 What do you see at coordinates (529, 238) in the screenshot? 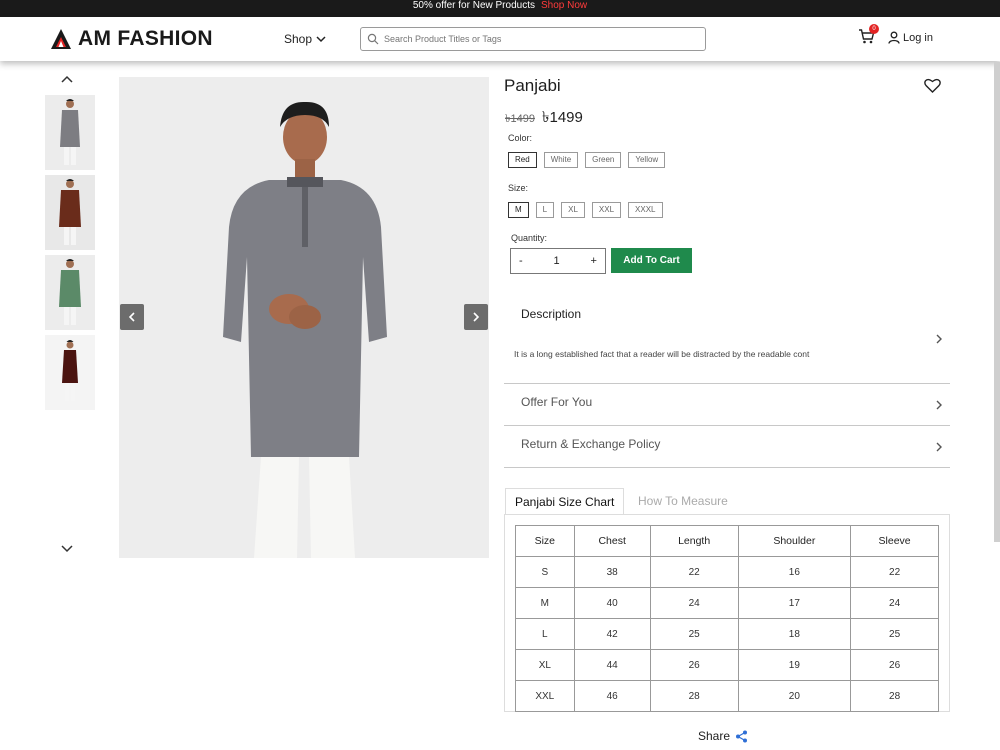
I see `quantity-label: Quantity:` at bounding box center [529, 238].